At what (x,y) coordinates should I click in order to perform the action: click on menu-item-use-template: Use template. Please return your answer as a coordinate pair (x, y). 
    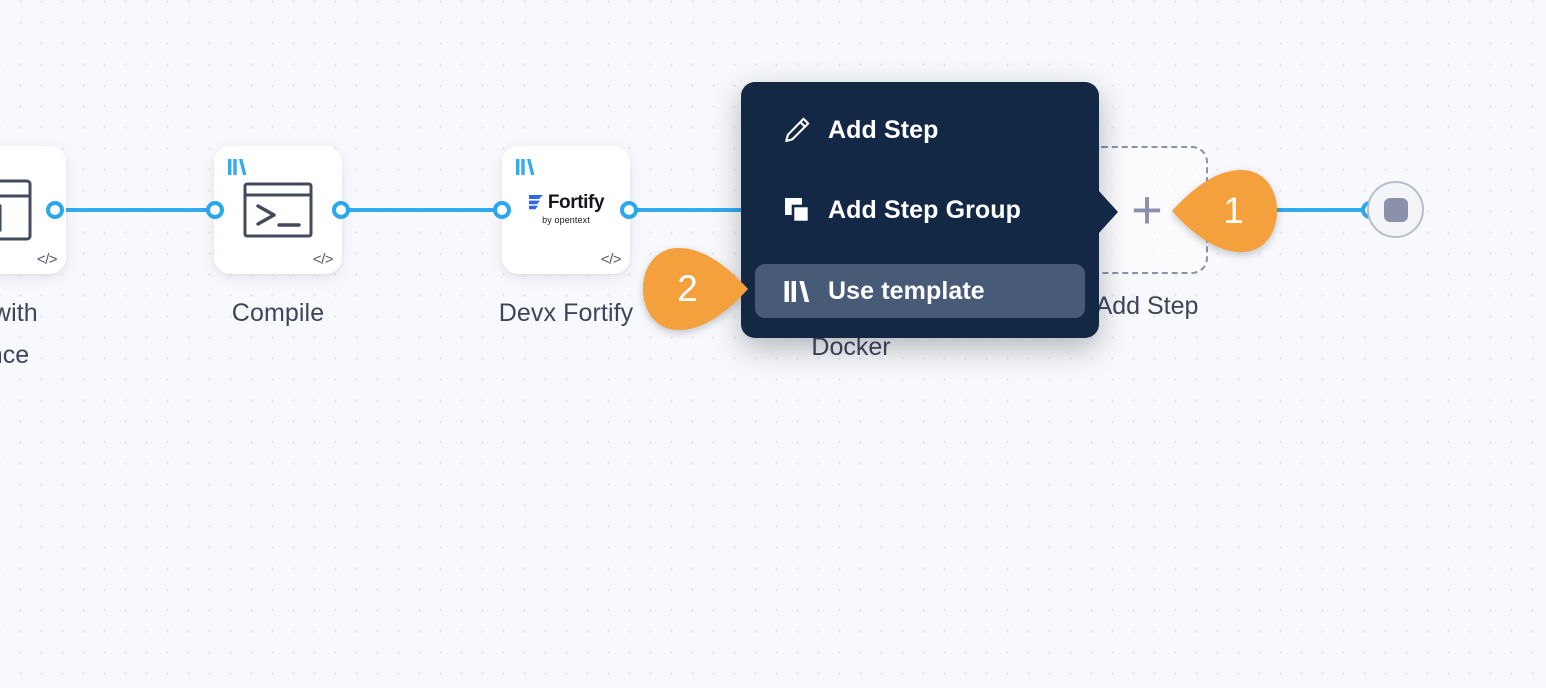
    Looking at the image, I should click on (920, 291).